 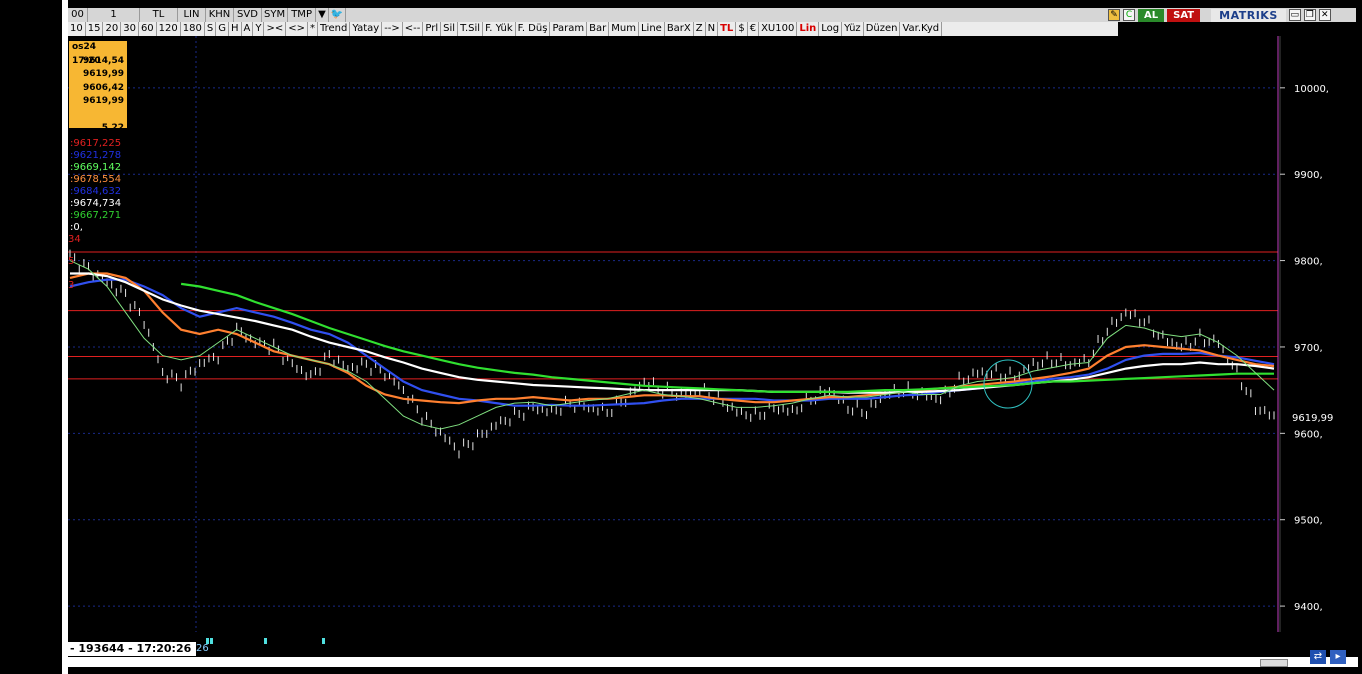 What do you see at coordinates (853, 29) in the screenshot?
I see `toolbar-item-37: Yüz` at bounding box center [853, 29].